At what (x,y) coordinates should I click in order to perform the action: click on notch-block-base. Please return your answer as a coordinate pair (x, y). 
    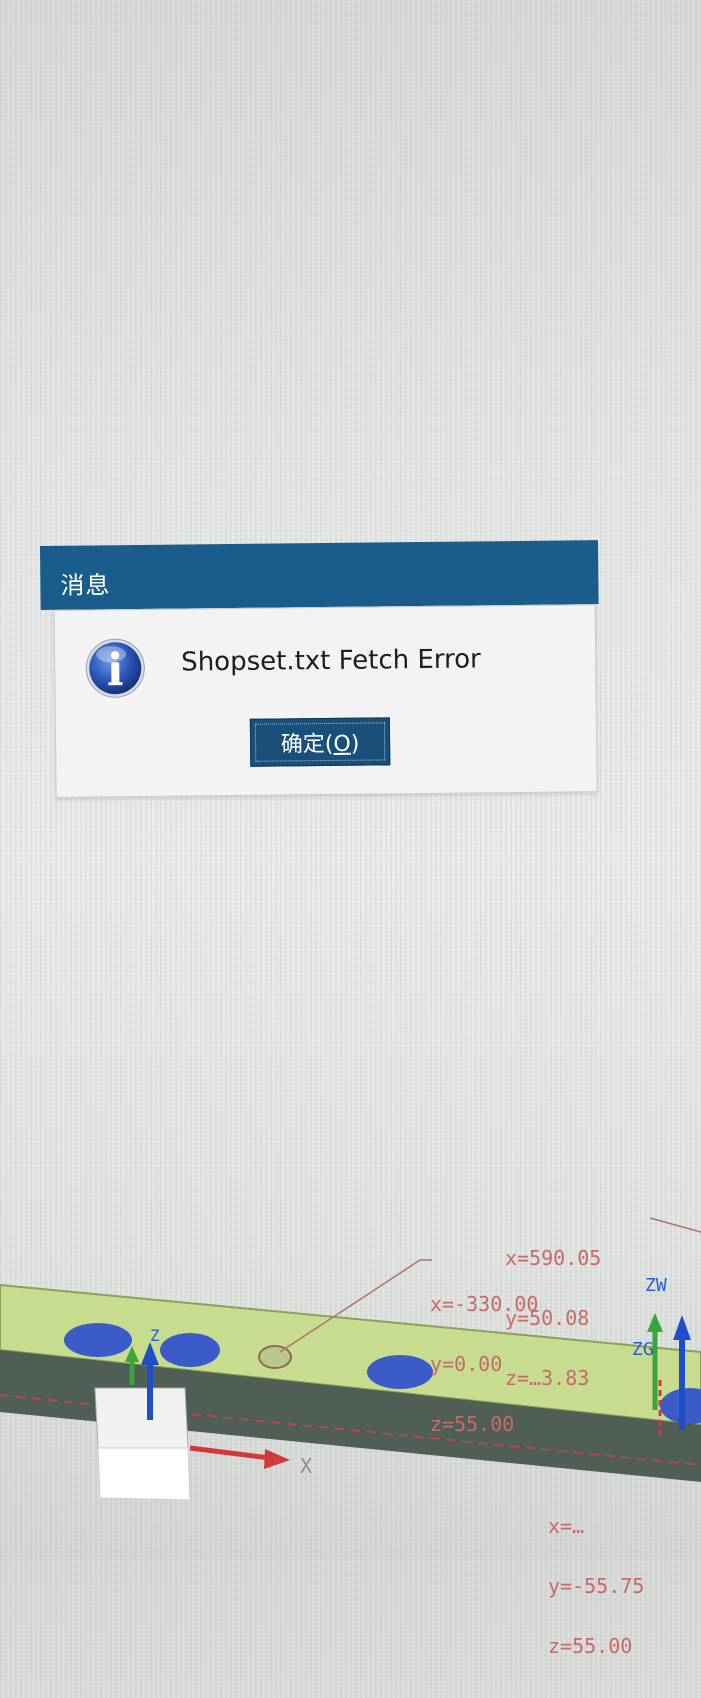
    Looking at the image, I should click on (144, 1474).